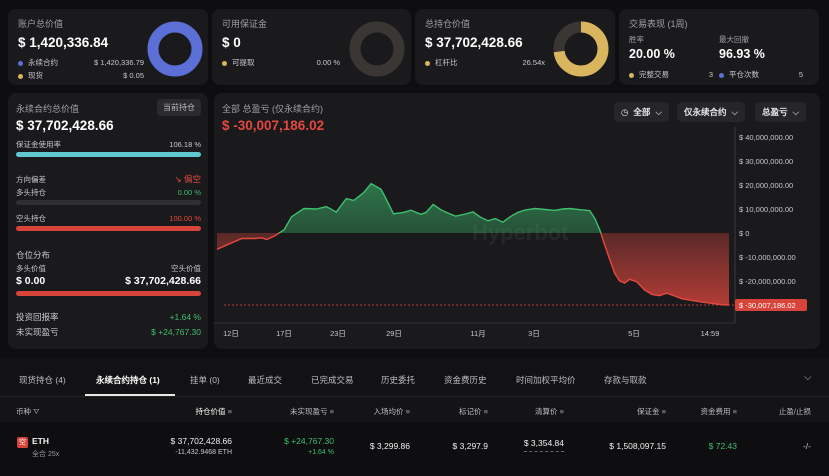  What do you see at coordinates (41, 24) in the screenshot?
I see `account-value-title: 账户总价值` at bounding box center [41, 24].